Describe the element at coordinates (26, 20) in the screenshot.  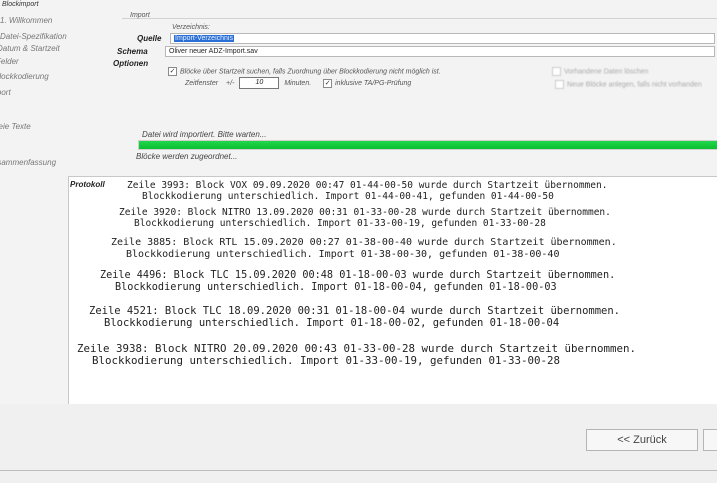
I see `nav-item-welcome: 1. Willkommen` at that location.